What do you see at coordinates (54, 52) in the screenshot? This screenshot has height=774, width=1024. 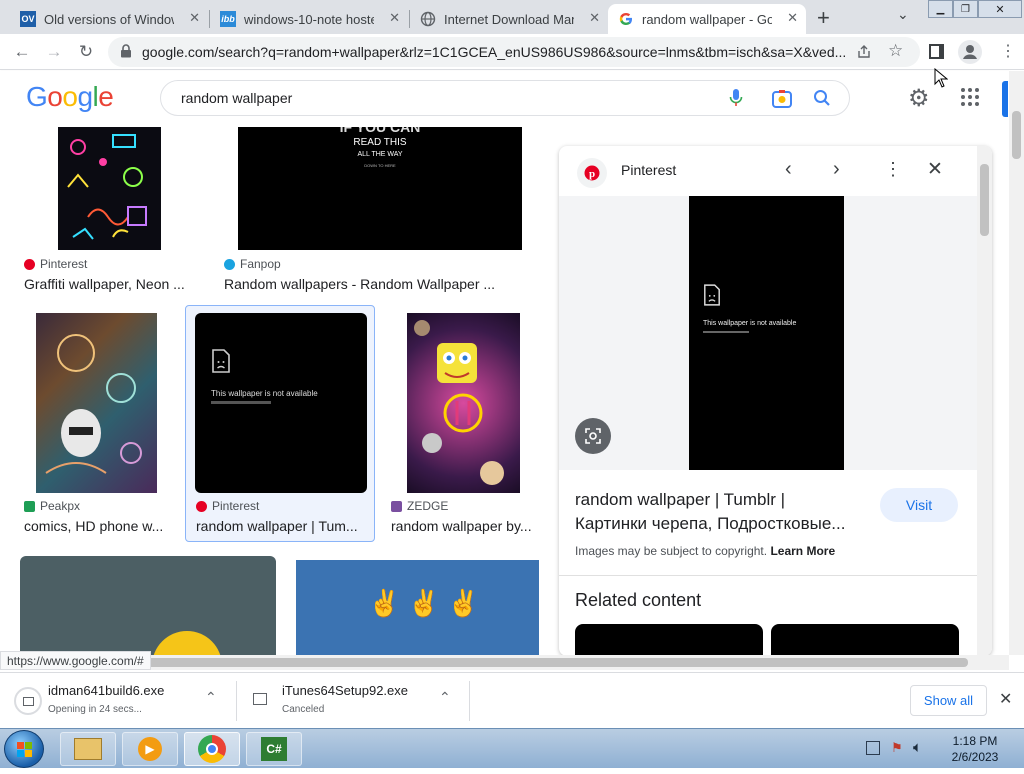 I see `forward-arrow-icon: →` at bounding box center [54, 52].